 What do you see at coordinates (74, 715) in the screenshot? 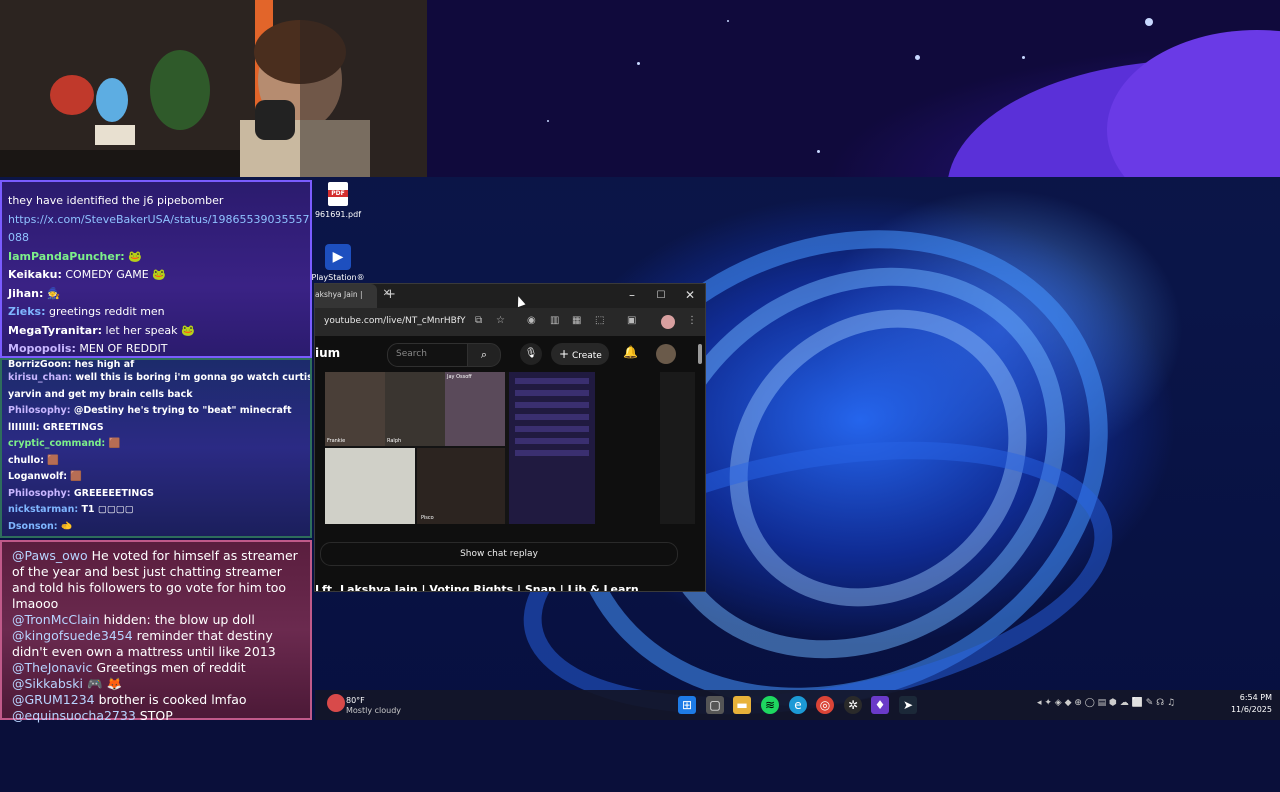
I see `chat-username: @equinsuocha2733` at bounding box center [74, 715].